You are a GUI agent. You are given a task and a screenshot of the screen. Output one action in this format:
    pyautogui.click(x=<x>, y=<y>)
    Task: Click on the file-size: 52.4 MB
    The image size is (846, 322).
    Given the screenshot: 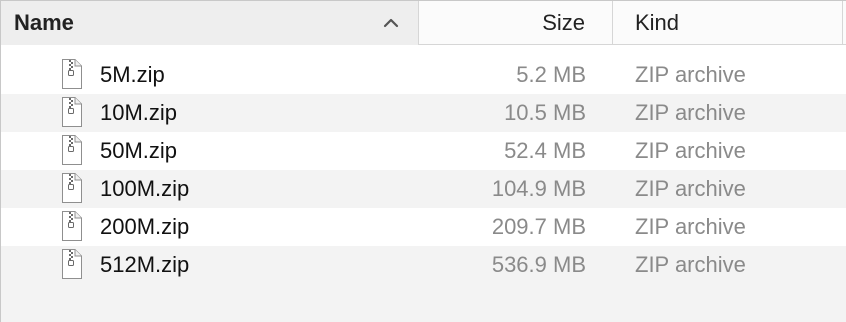 What is the action you would take?
    pyautogui.click(x=545, y=150)
    